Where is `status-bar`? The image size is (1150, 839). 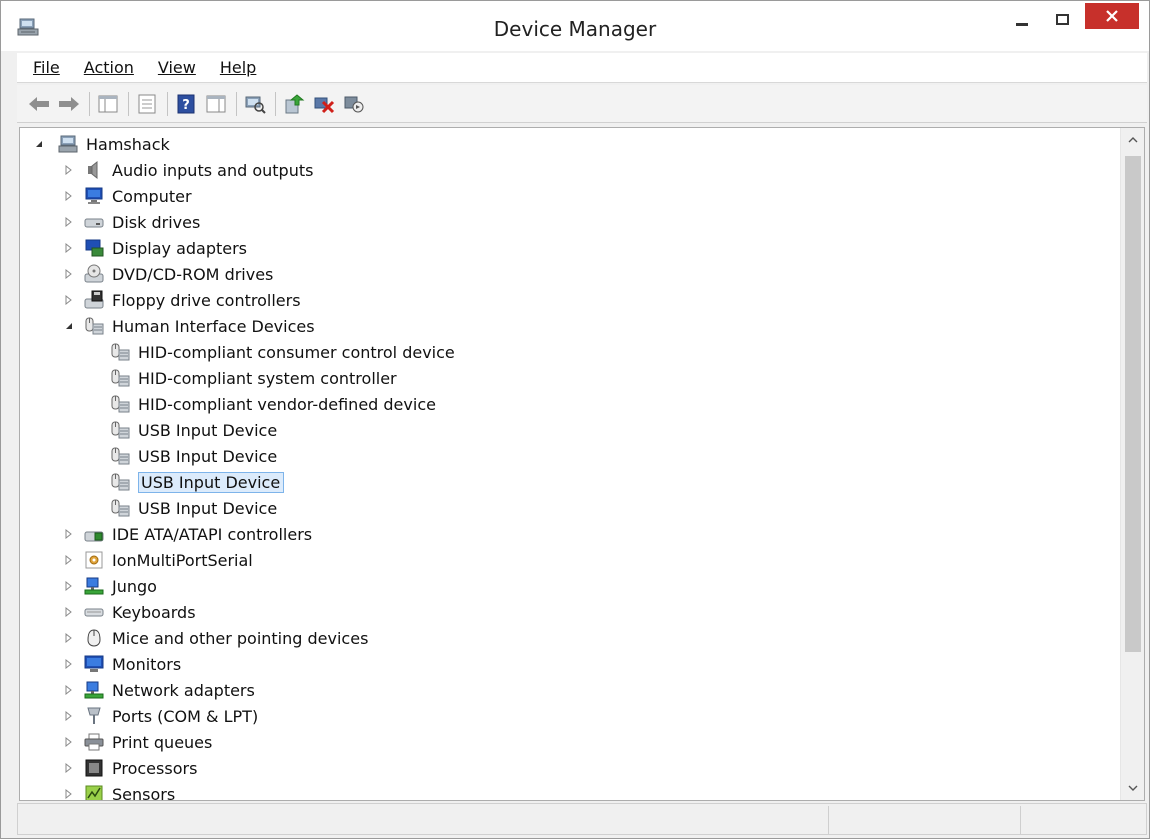 status-bar is located at coordinates (582, 819).